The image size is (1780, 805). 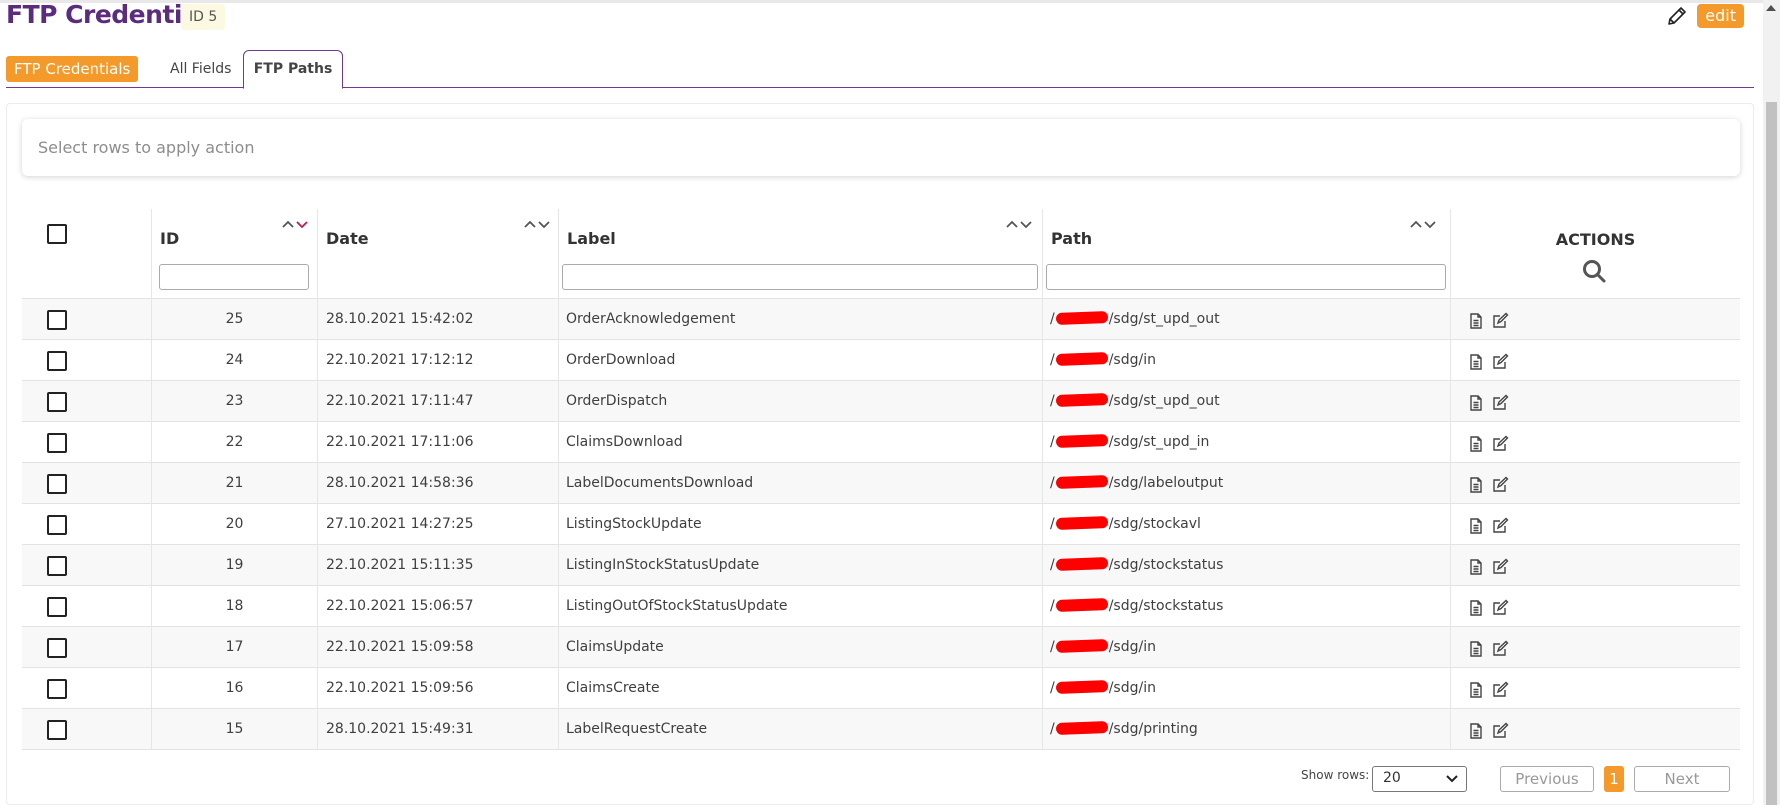 What do you see at coordinates (400, 606) in the screenshot?
I see `cell-date-text: 22.10.2021 15:06:57` at bounding box center [400, 606].